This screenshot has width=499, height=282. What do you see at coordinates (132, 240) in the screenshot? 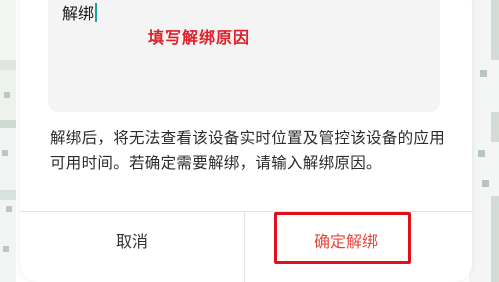
I see `cancel-button: 取消` at bounding box center [132, 240].